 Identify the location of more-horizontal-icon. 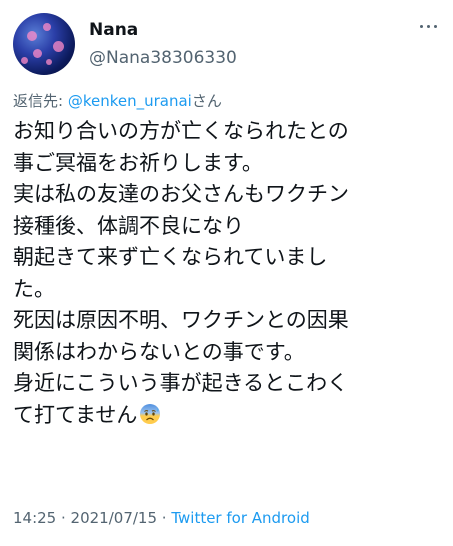
(429, 27).